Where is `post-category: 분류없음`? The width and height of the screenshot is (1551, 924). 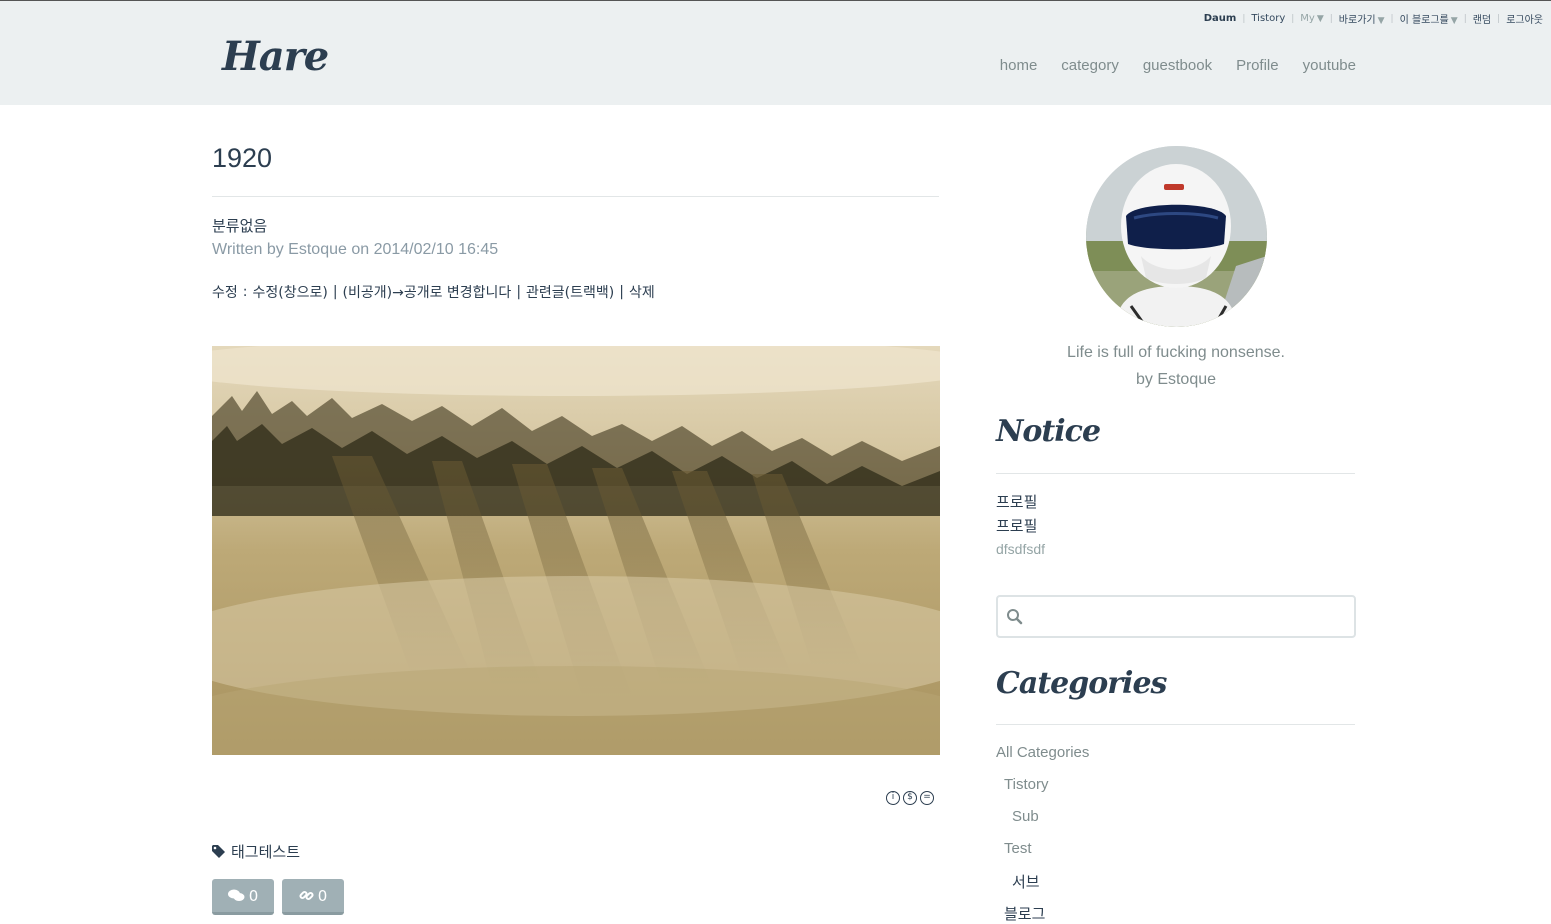 post-category: 분류없음 is located at coordinates (239, 225).